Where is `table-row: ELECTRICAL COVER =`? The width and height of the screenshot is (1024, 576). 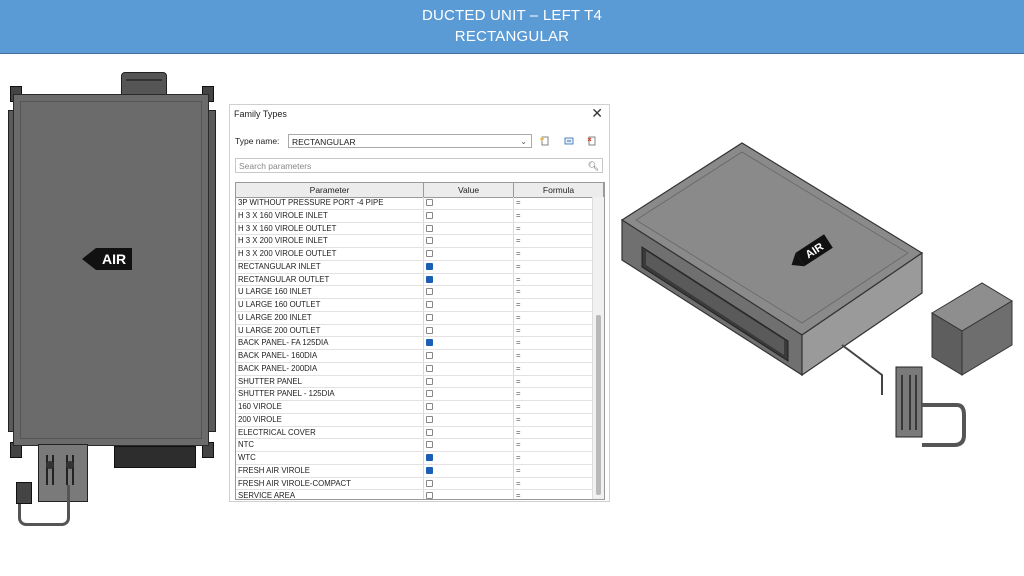
table-row: ELECTRICAL COVER = is located at coordinates (414, 433).